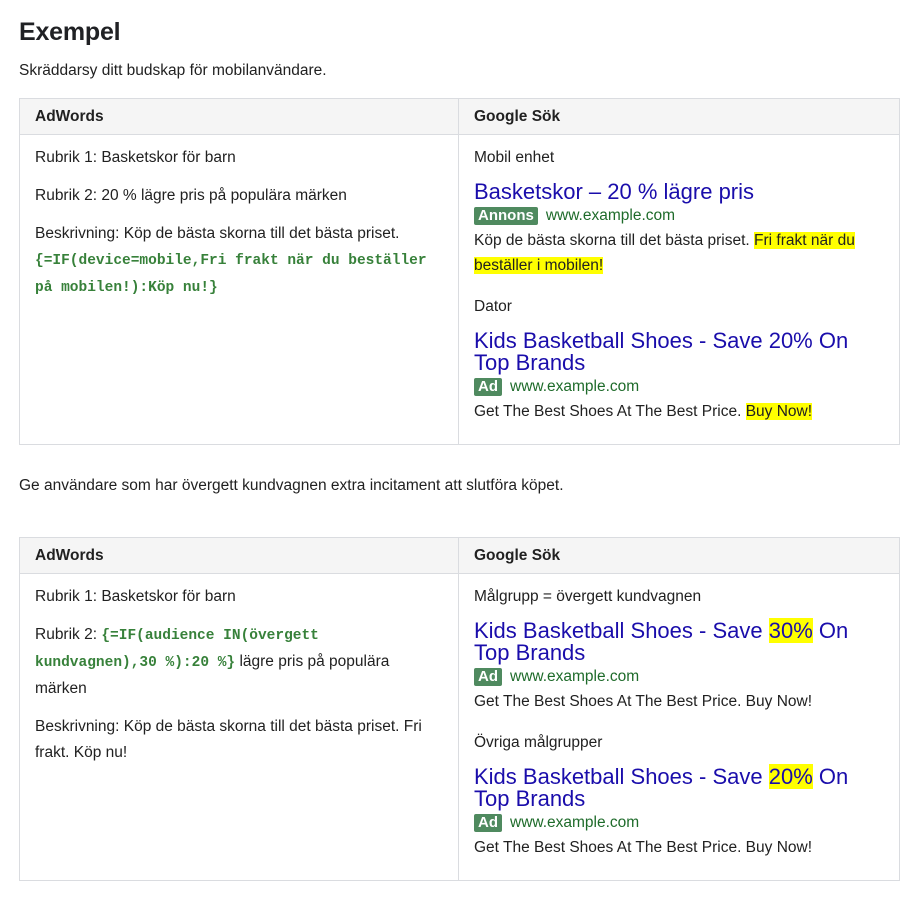 This screenshot has height=904, width=920. What do you see at coordinates (779, 411) in the screenshot?
I see `ad-description-highlight: Buy Now!` at bounding box center [779, 411].